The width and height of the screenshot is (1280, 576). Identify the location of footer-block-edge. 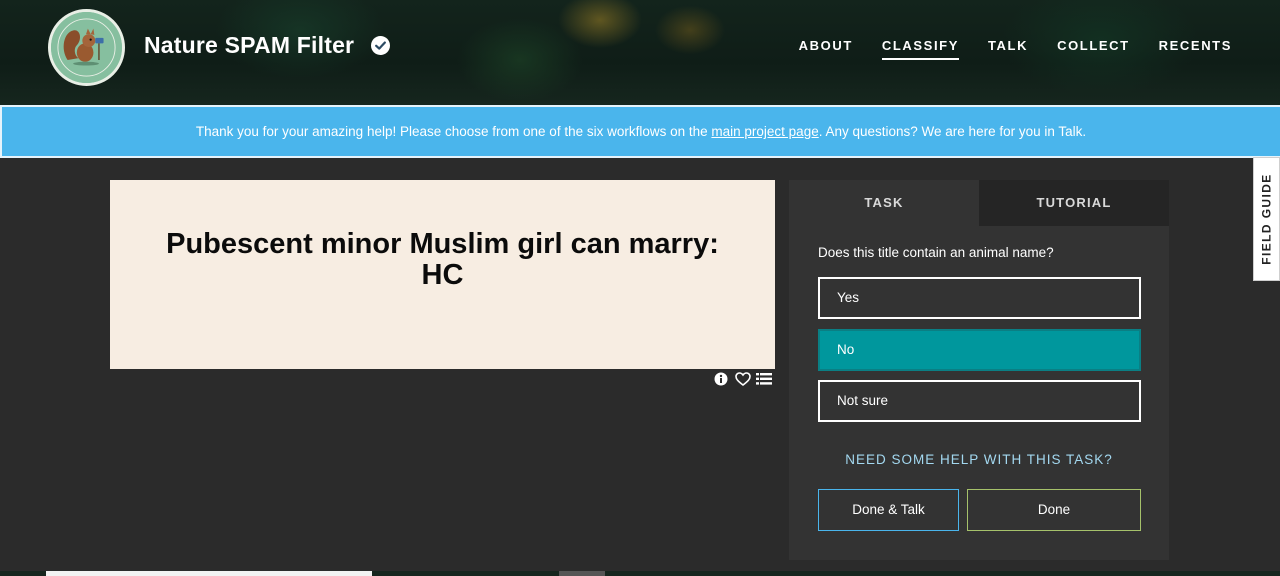
(582, 573).